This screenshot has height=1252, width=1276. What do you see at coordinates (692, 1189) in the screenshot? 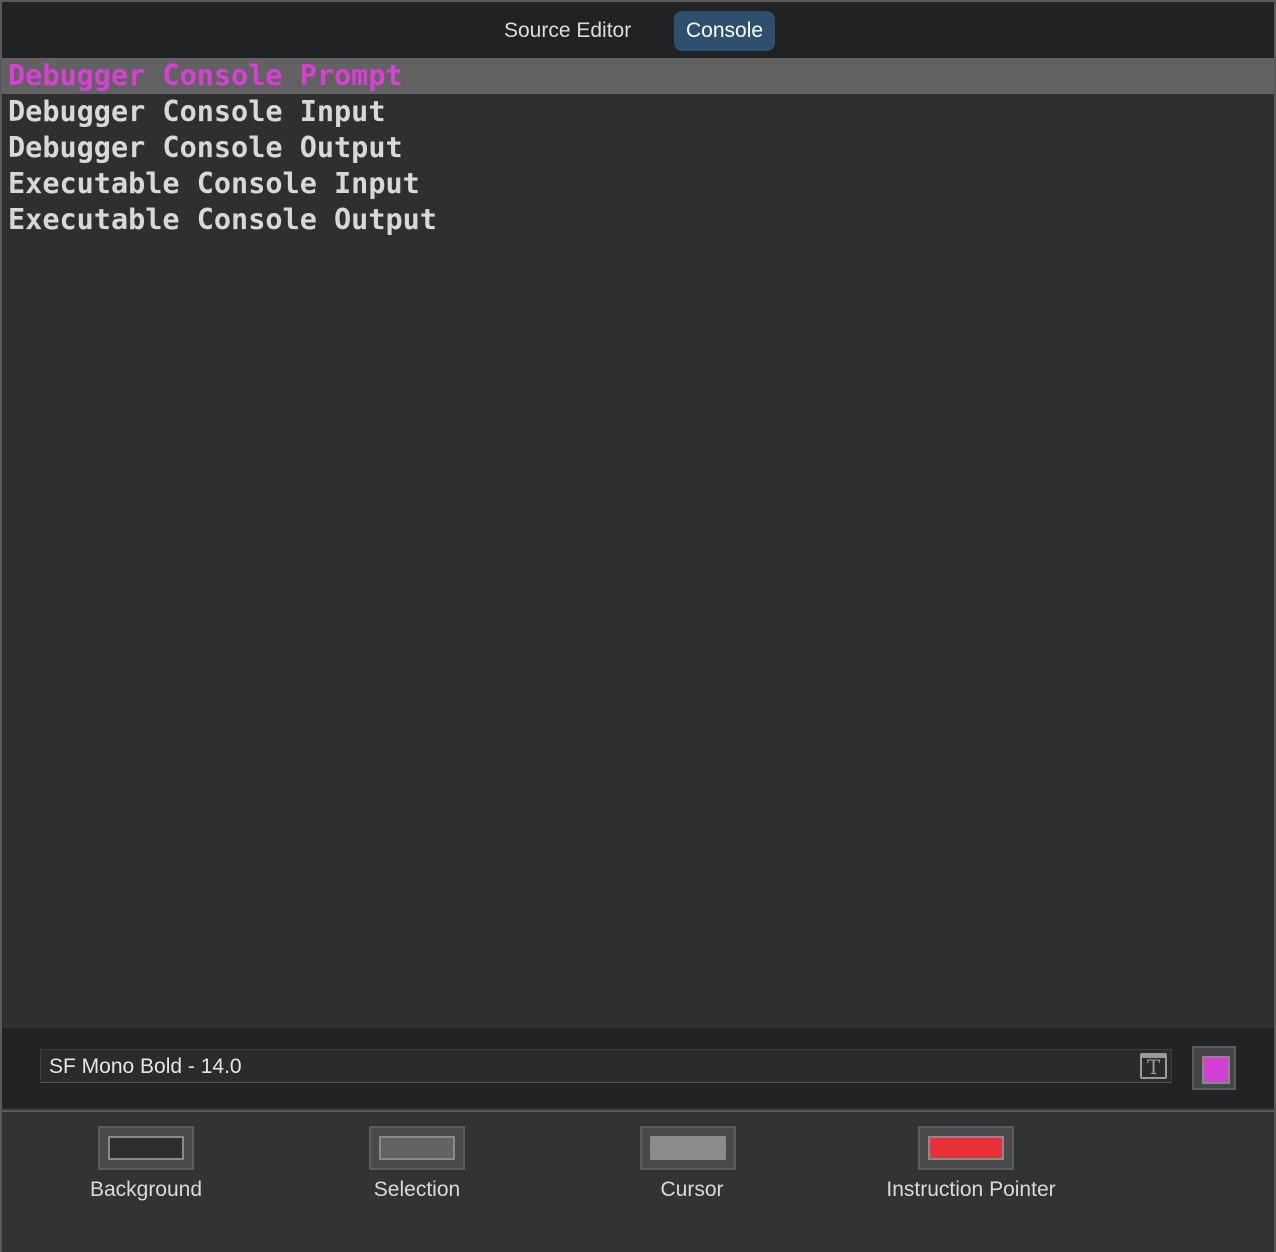
I see `cursor-label: Cursor` at bounding box center [692, 1189].